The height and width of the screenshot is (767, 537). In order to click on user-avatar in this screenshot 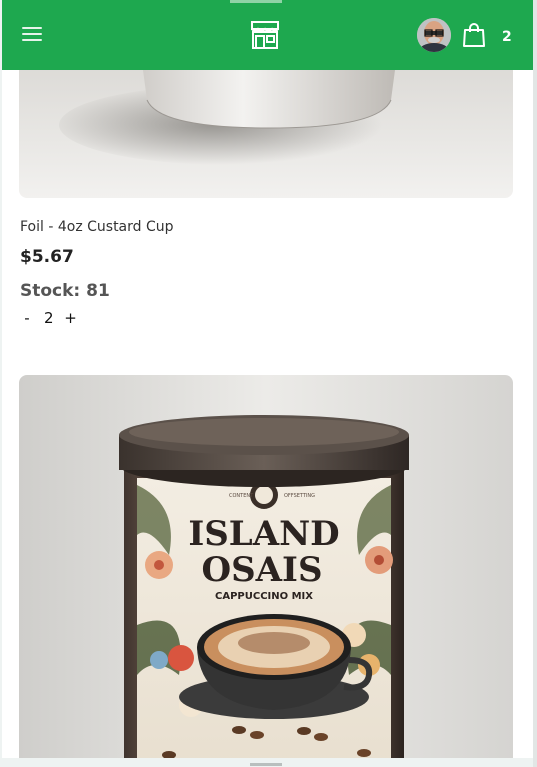, I will do `click(434, 35)`.